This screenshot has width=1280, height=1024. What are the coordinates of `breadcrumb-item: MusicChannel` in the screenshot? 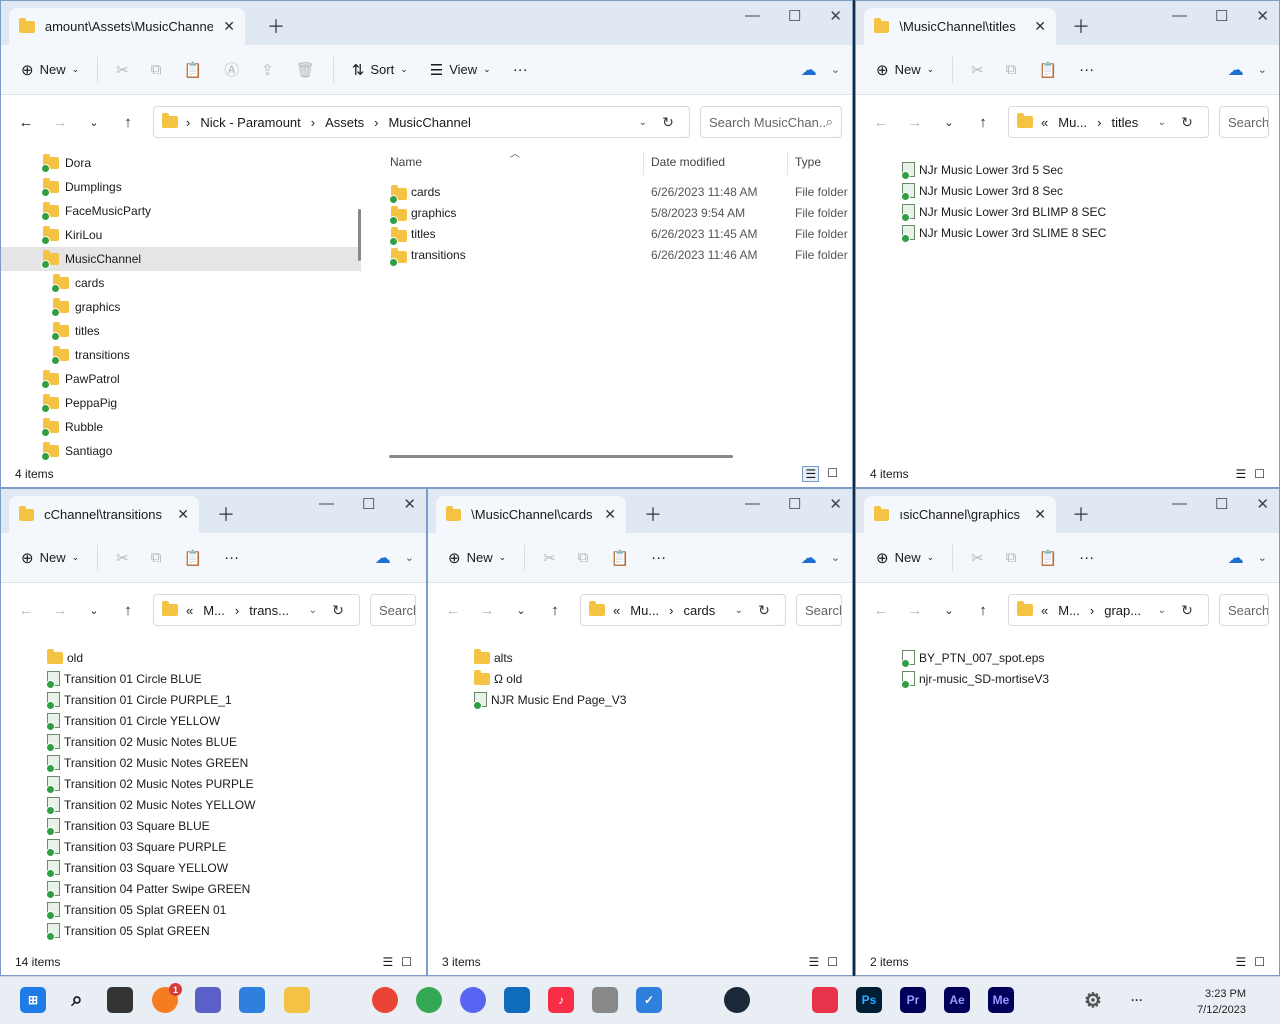 It's located at (429, 122).